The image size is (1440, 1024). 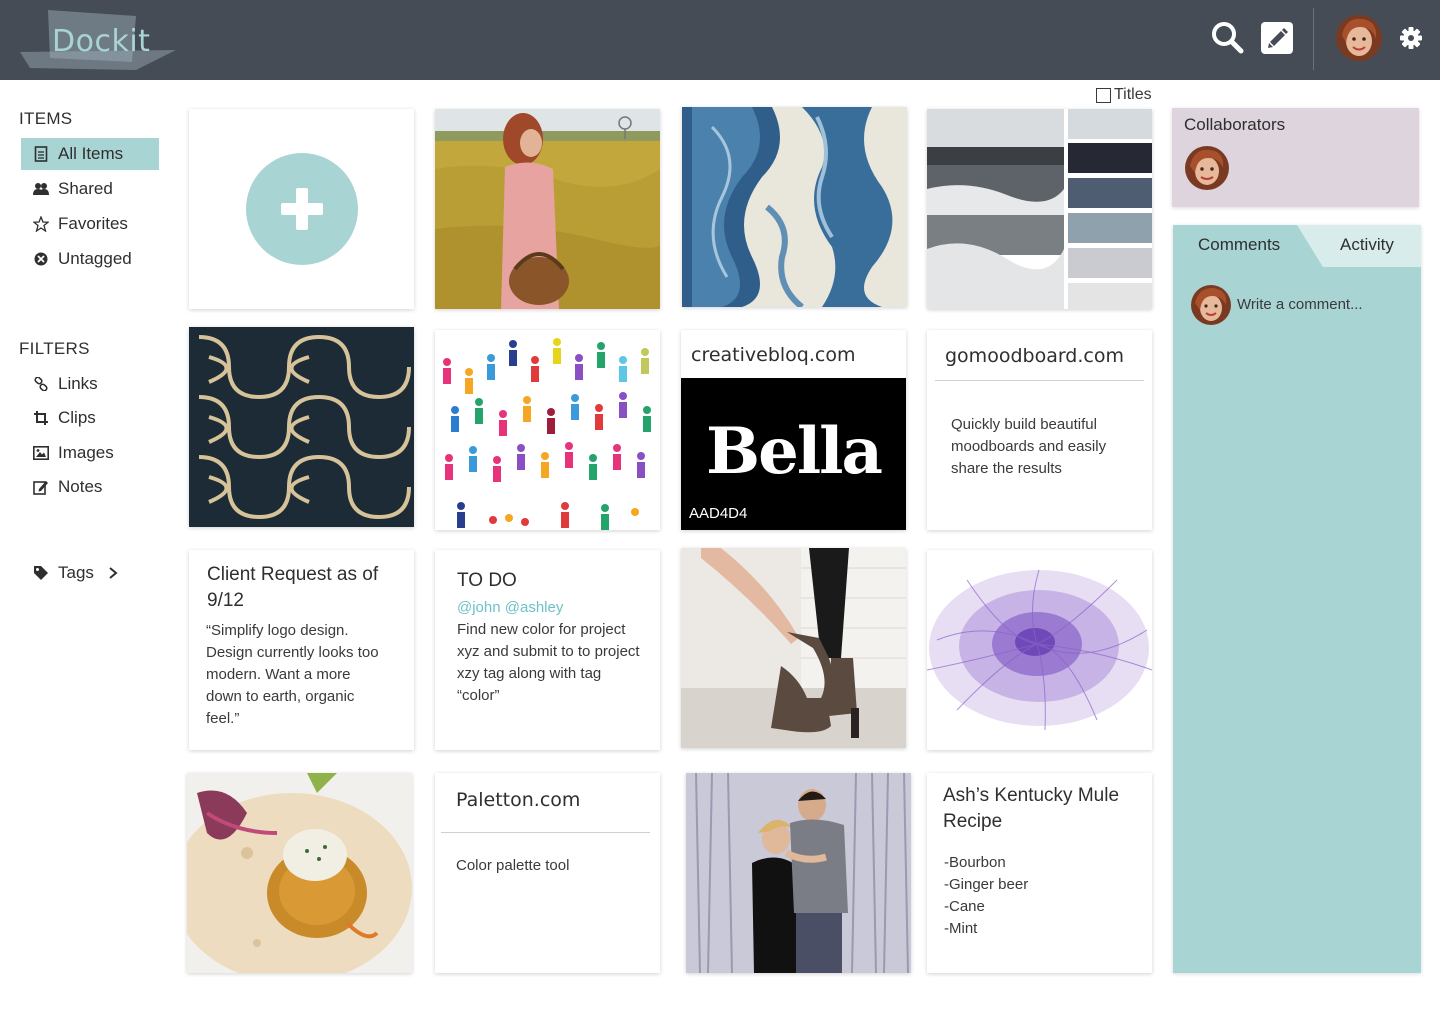 I want to click on users-icon, so click(x=41, y=189).